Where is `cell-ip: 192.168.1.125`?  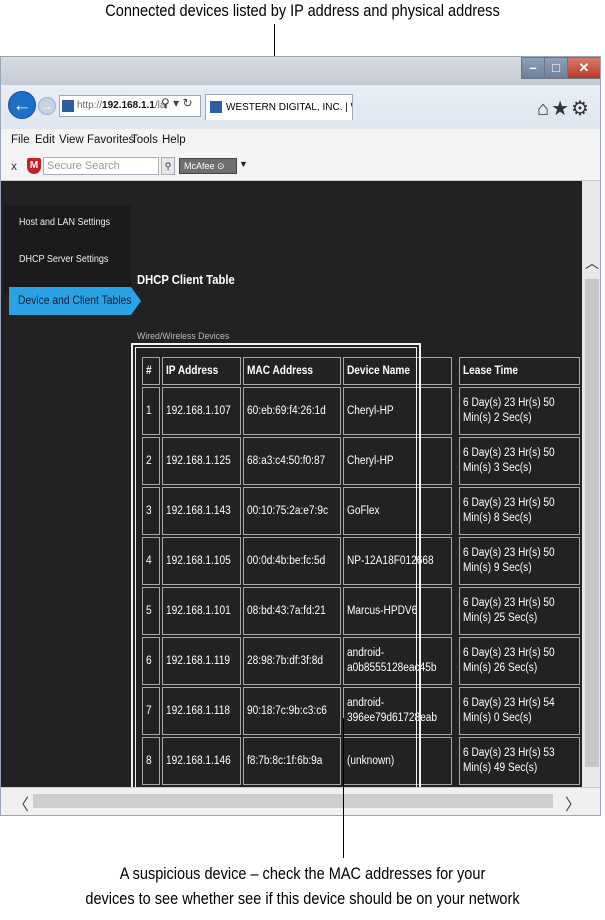
cell-ip: 192.168.1.125 is located at coordinates (201, 461).